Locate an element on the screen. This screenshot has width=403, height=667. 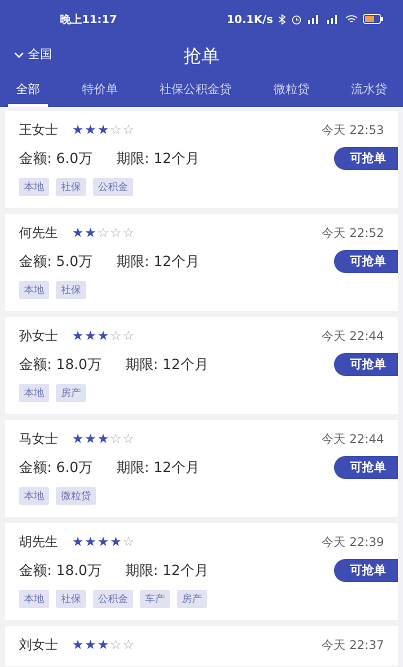
tag: 微粒贷 is located at coordinates (76, 496).